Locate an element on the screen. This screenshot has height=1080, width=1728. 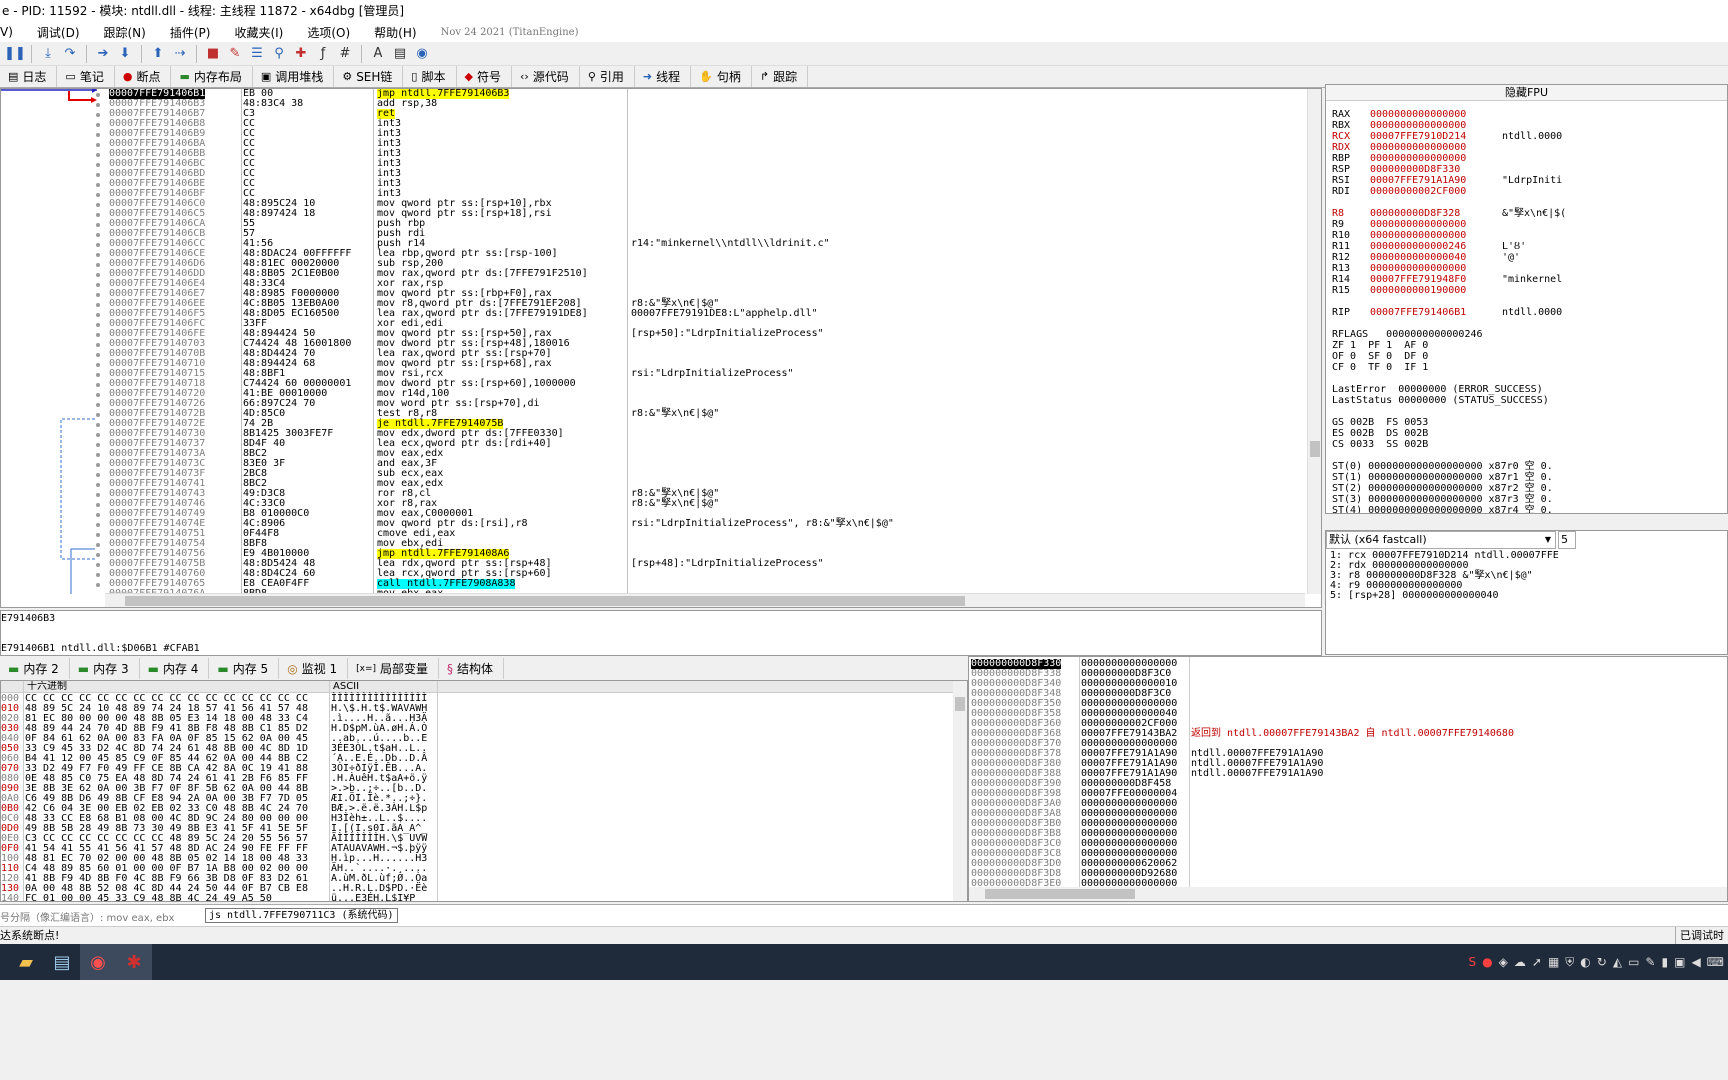
disasm-row: 00007FFE791406BB CC int3 is located at coordinates (705, 154).